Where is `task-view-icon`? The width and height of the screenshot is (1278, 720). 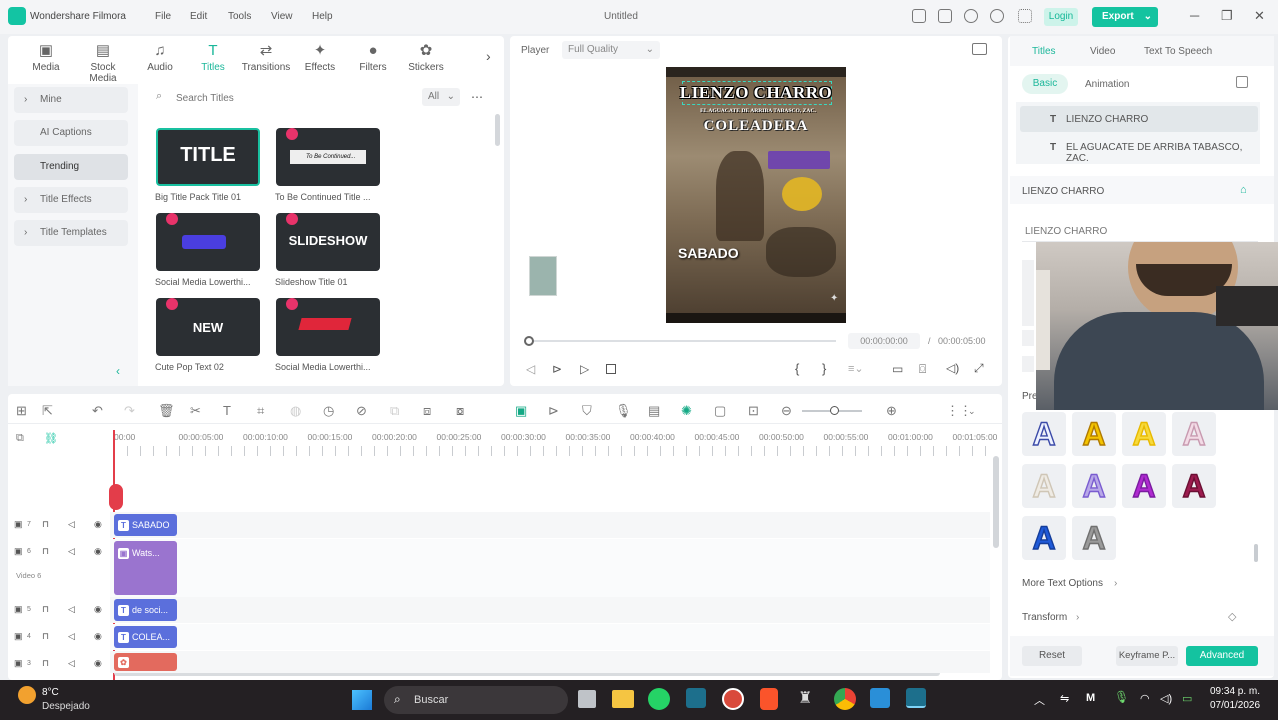
task-view-icon is located at coordinates (587, 699).